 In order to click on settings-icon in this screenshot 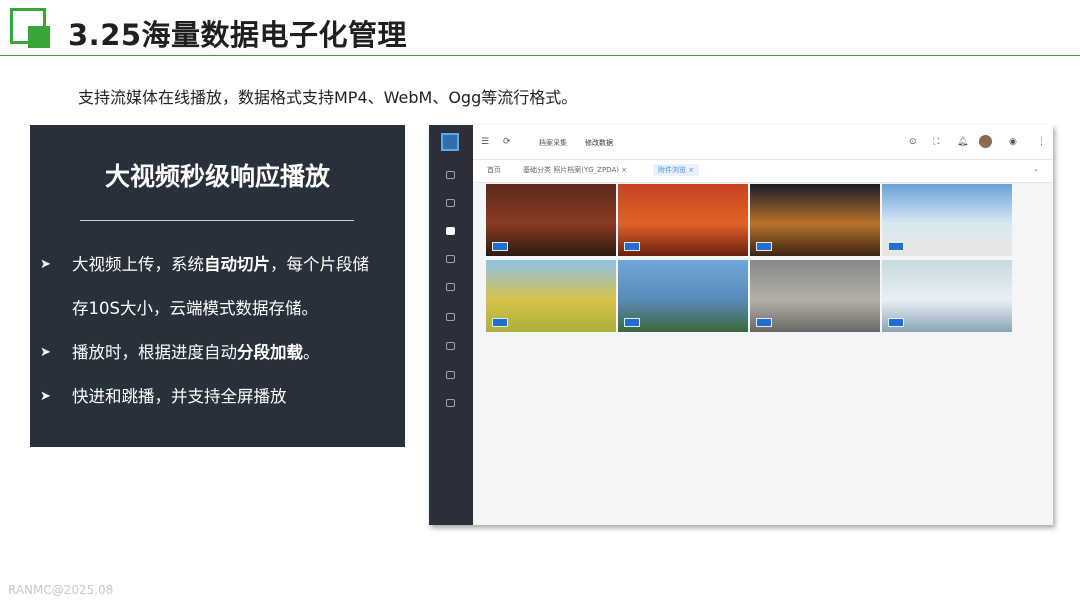, I will do `click(450, 403)`.